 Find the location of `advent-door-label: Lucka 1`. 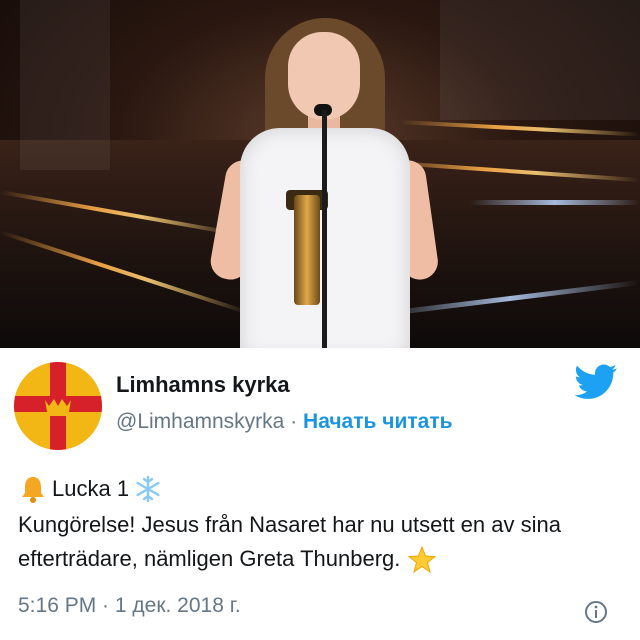

advent-door-label: Lucka 1 is located at coordinates (91, 488).